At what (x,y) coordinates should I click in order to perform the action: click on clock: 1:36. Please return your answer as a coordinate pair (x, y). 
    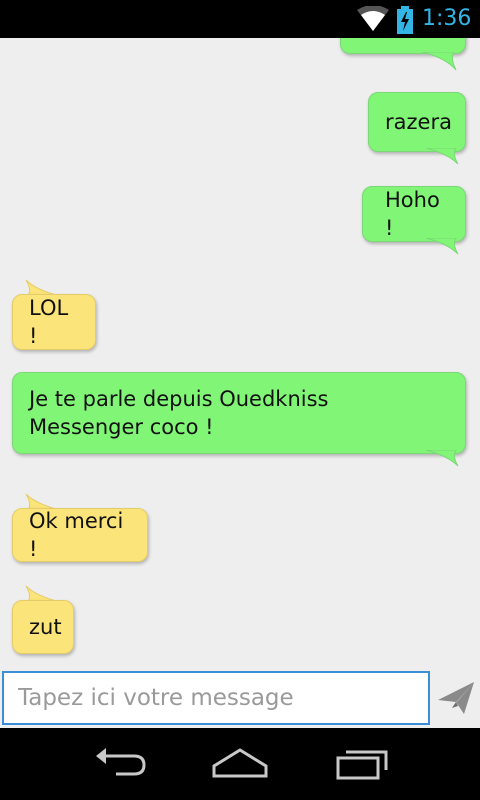
    Looking at the image, I should click on (447, 18).